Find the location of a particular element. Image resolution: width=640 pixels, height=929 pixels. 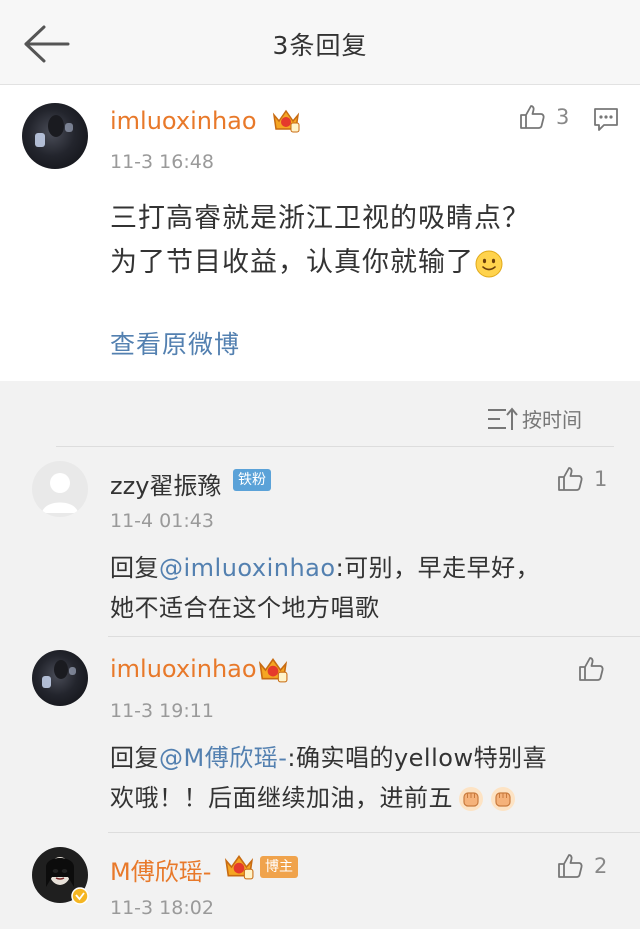

sort-by-time-button: 按时间 is located at coordinates (534, 418).